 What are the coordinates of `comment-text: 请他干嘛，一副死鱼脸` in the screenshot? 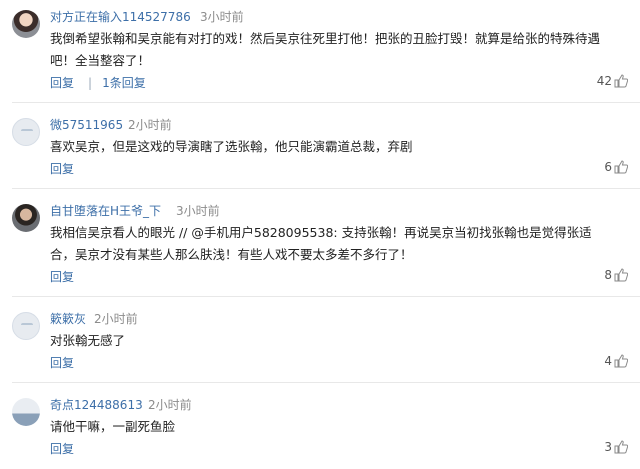 It's located at (340, 427).